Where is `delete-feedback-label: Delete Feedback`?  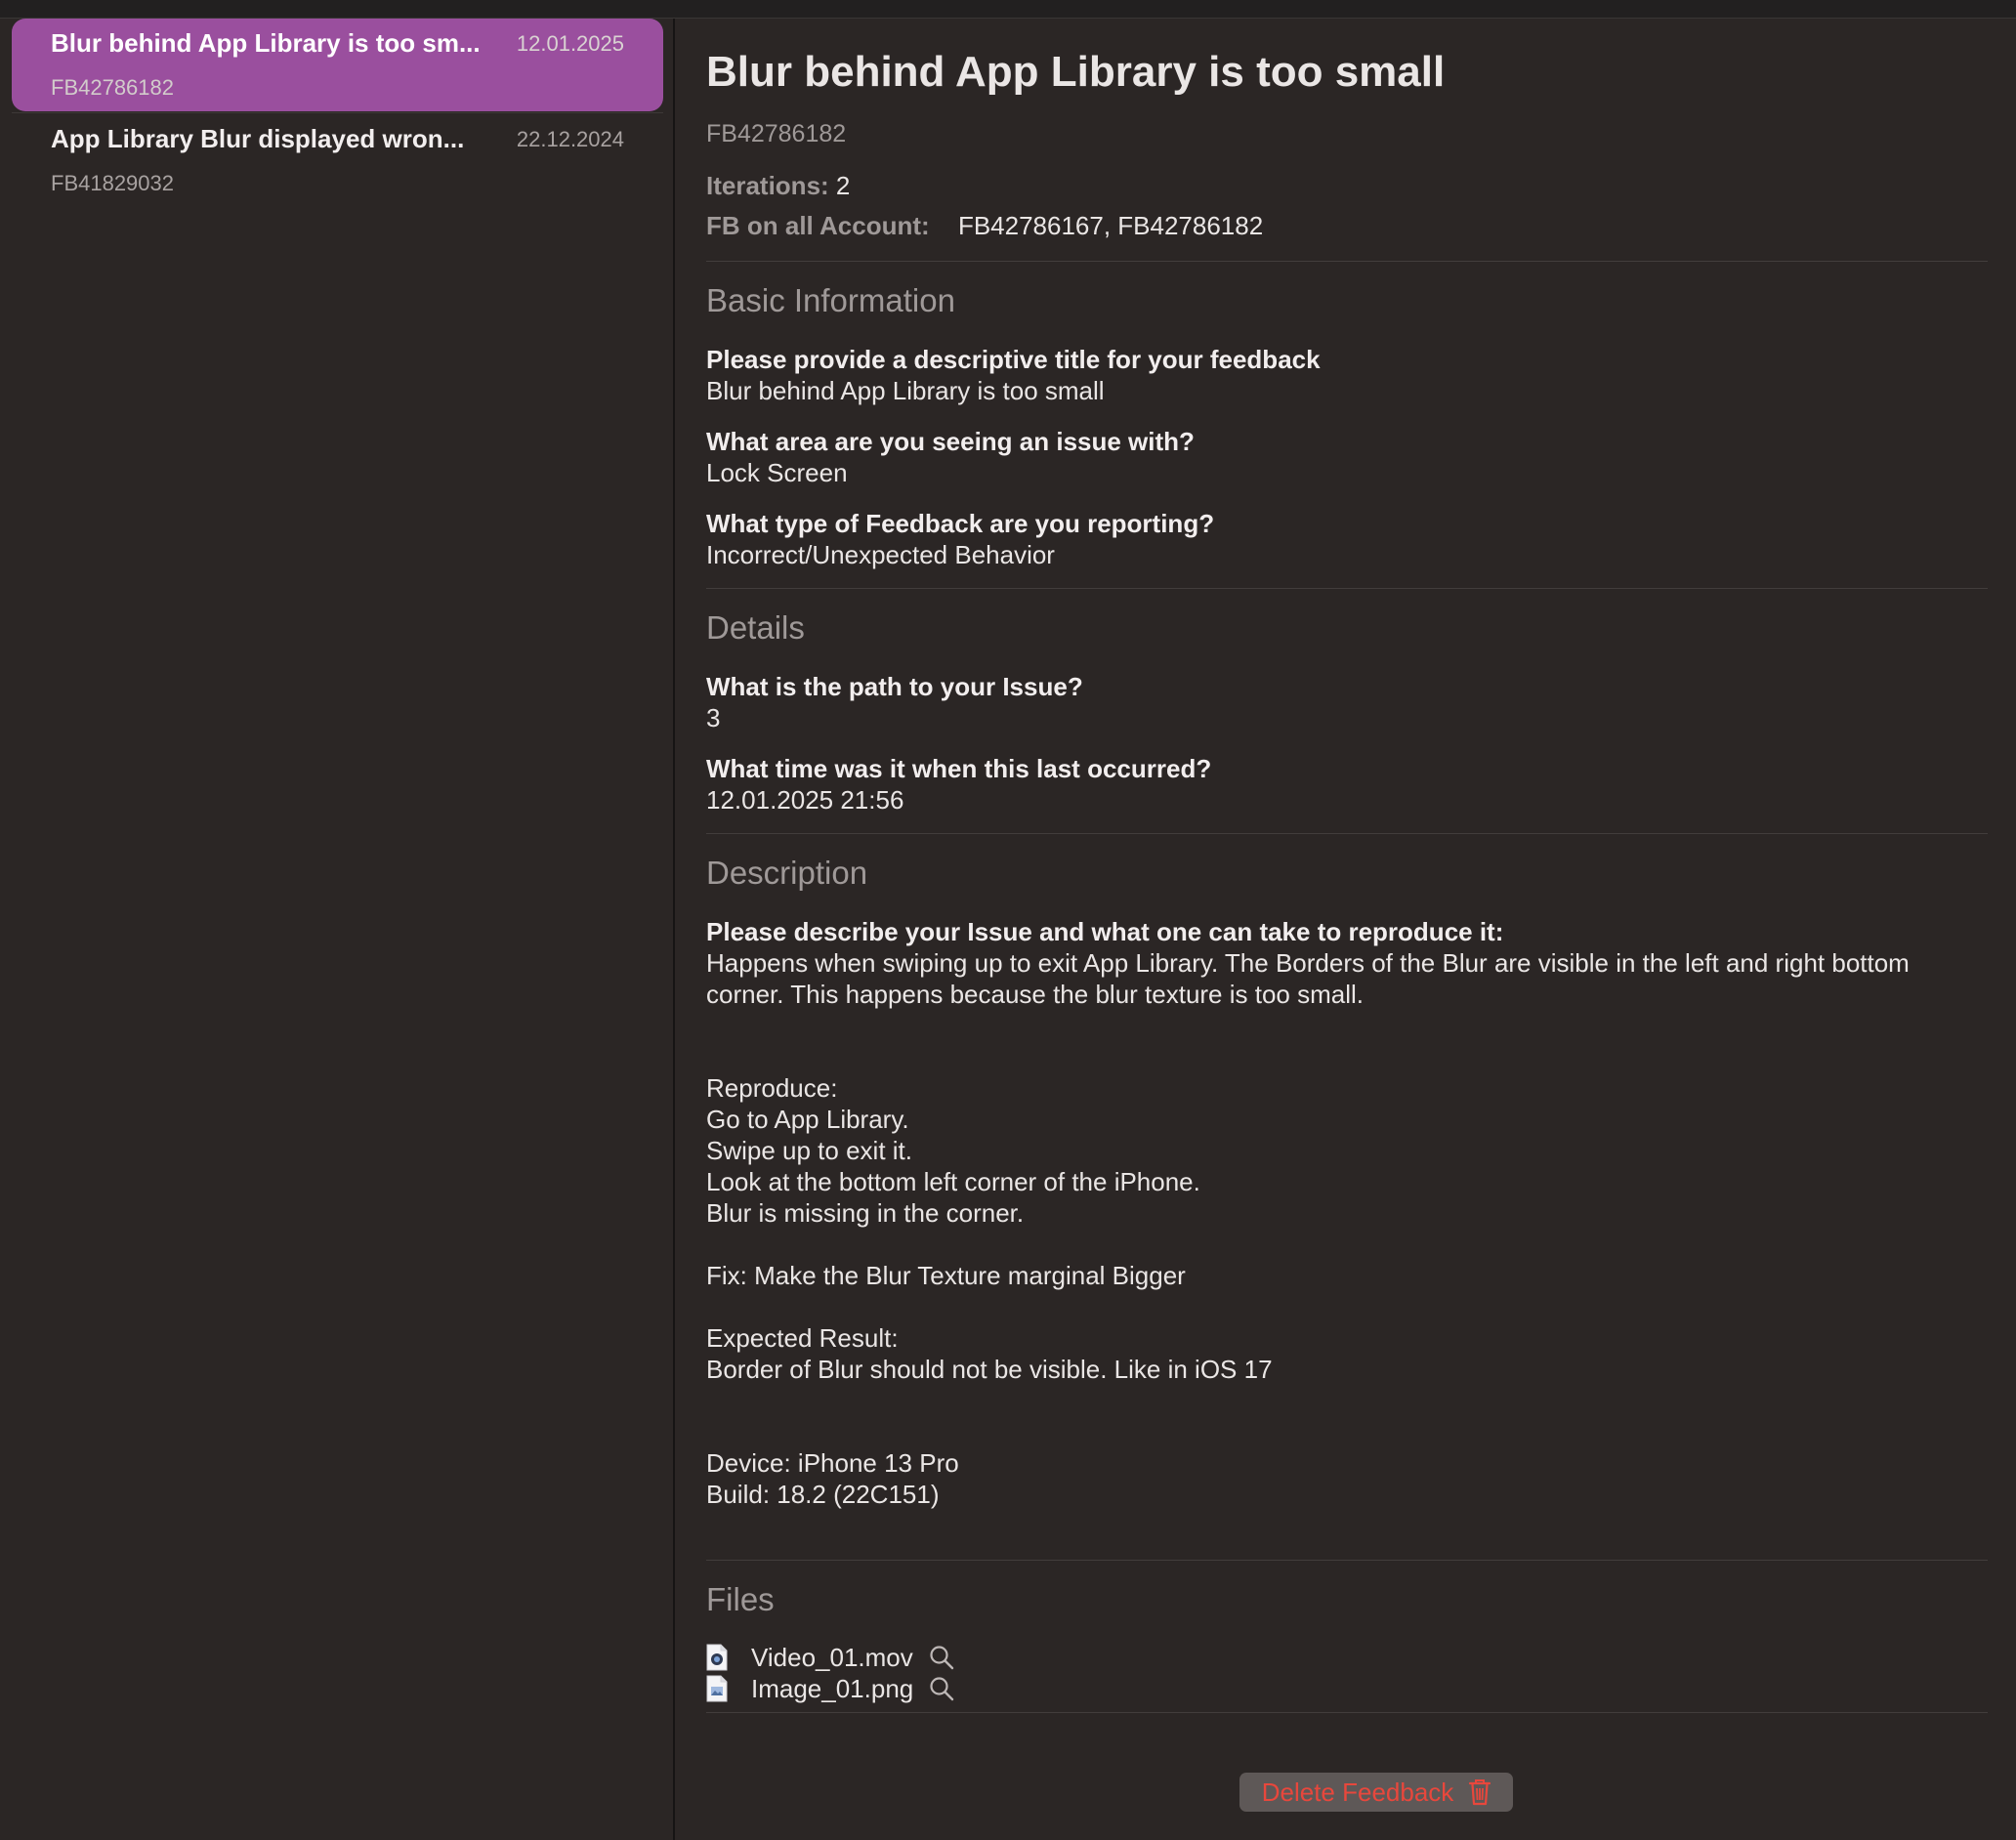 delete-feedback-label: Delete Feedback is located at coordinates (1357, 1792).